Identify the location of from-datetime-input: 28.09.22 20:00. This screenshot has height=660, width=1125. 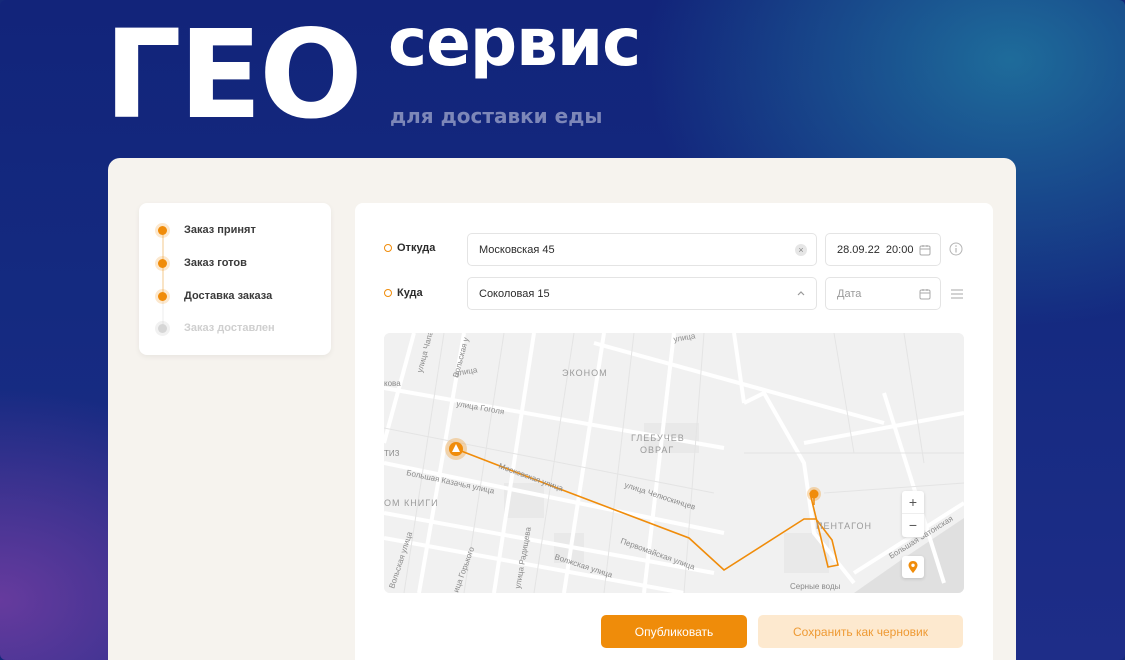
(883, 249).